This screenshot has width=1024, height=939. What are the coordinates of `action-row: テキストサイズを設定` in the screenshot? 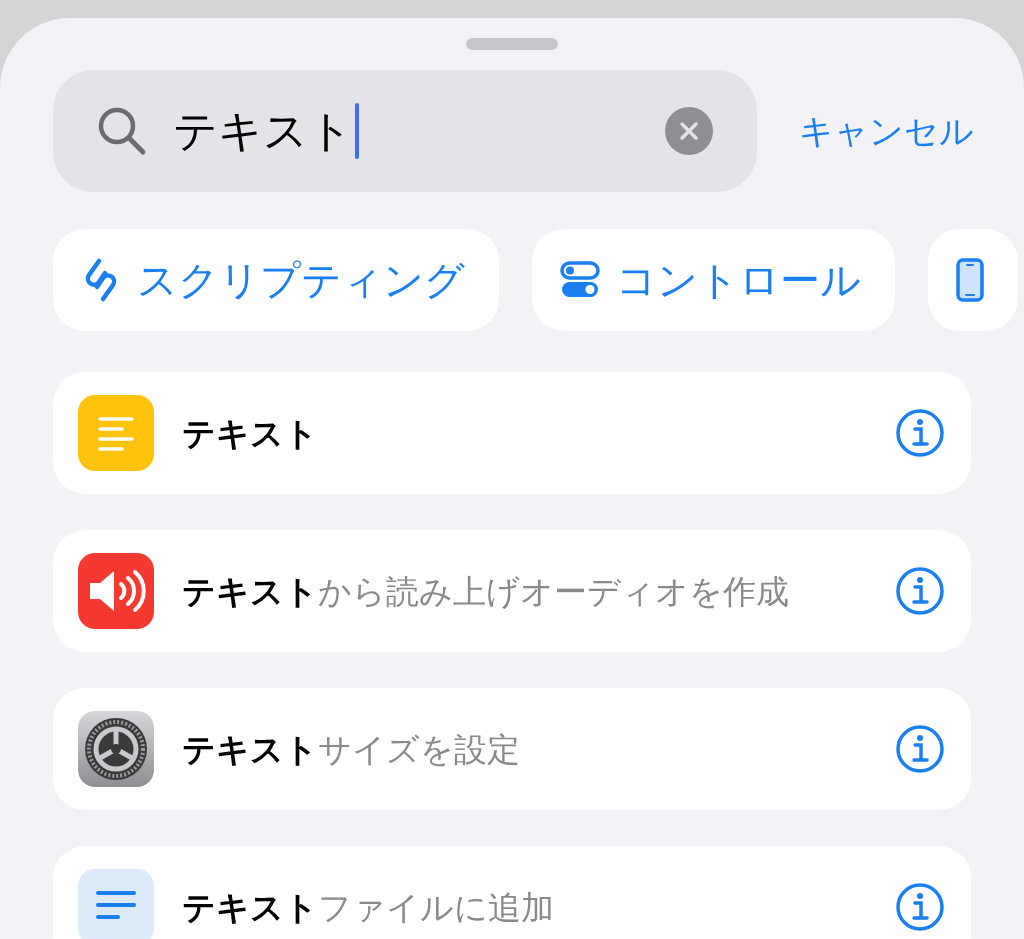 It's located at (512, 749).